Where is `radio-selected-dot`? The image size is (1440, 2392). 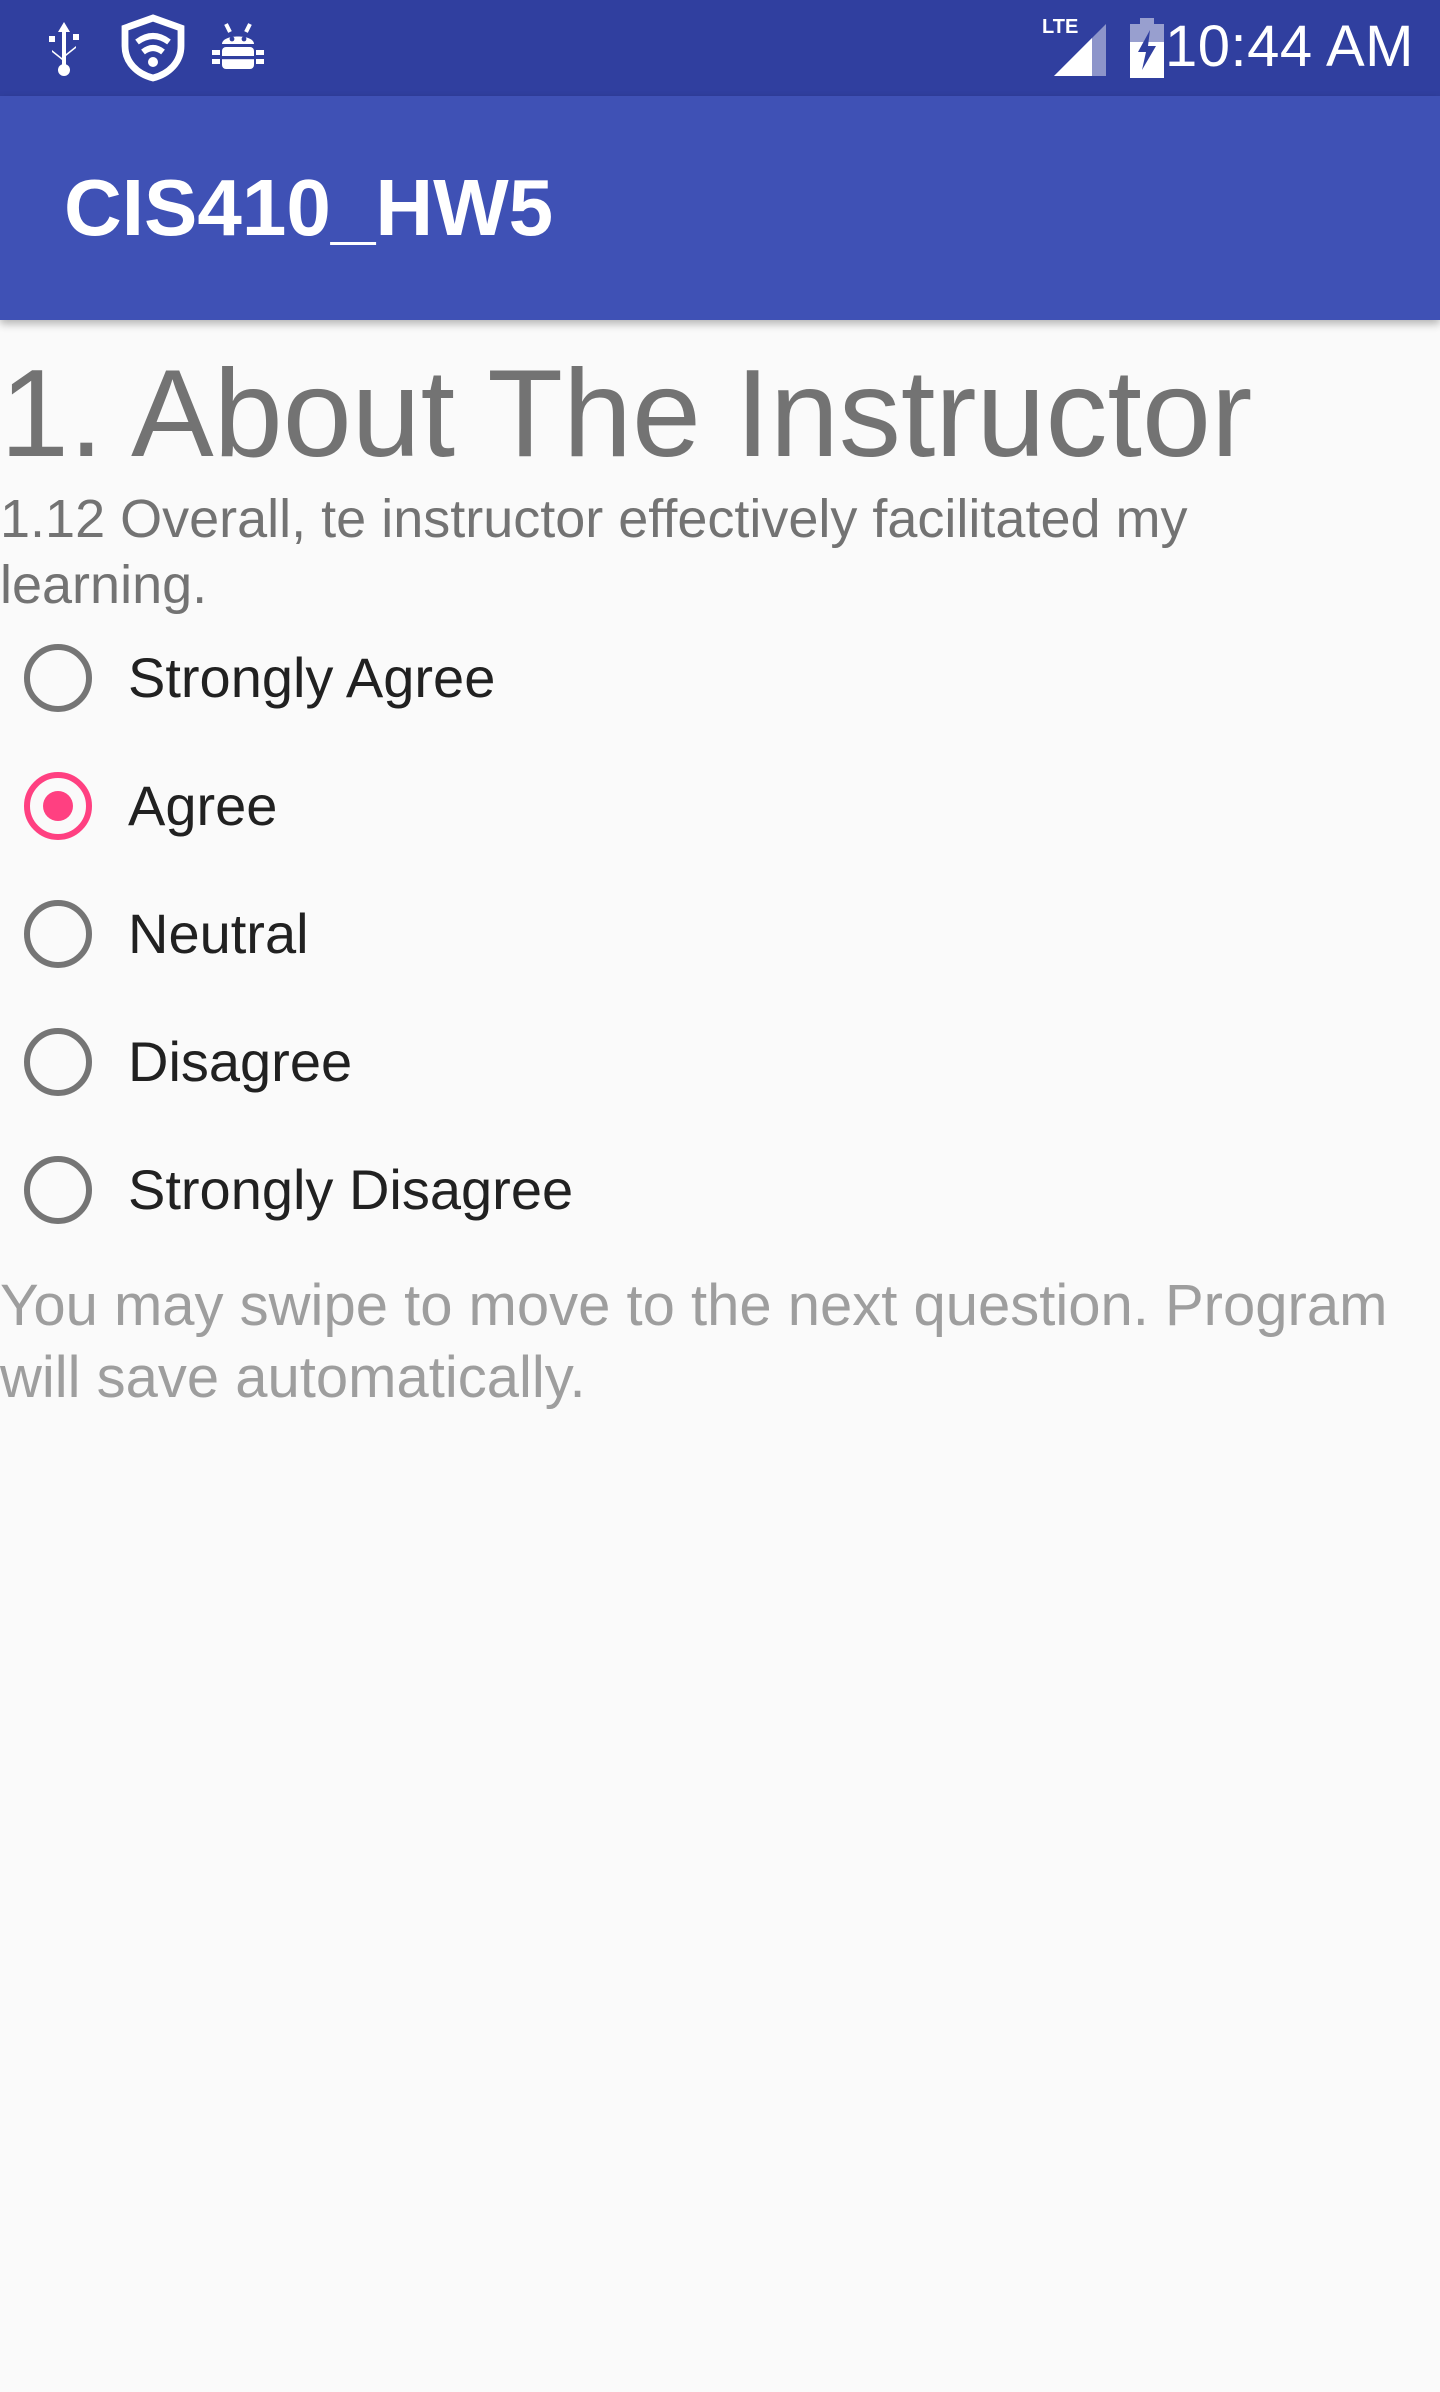 radio-selected-dot is located at coordinates (58, 806).